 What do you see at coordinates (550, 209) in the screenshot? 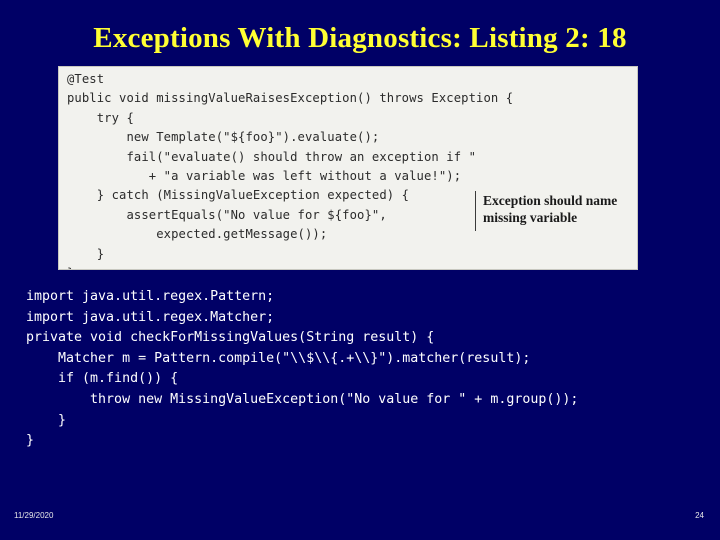
I see `code-annotation: Exception should name missing variable` at bounding box center [550, 209].